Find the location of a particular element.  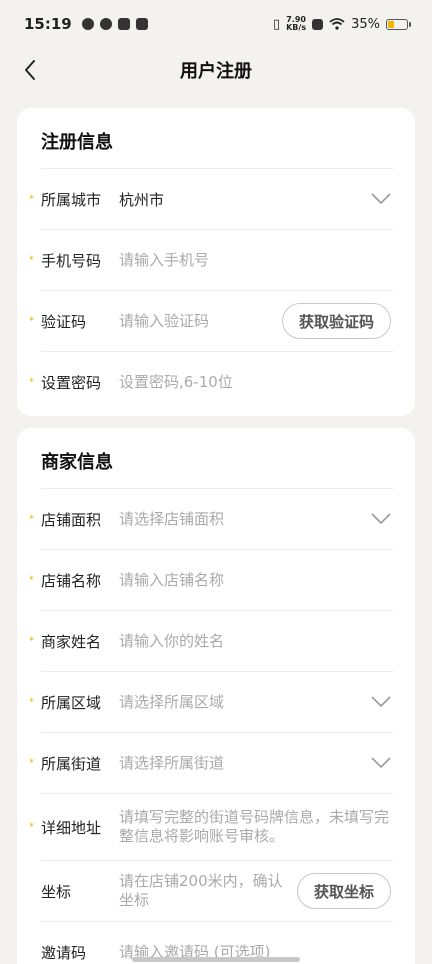

area-label: 店铺面积 is located at coordinates (71, 519).